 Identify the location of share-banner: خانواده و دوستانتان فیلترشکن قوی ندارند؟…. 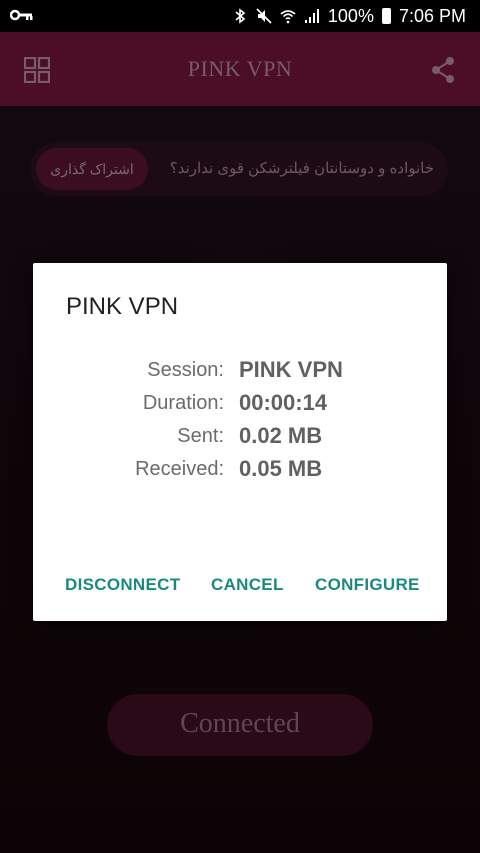
(239, 169).